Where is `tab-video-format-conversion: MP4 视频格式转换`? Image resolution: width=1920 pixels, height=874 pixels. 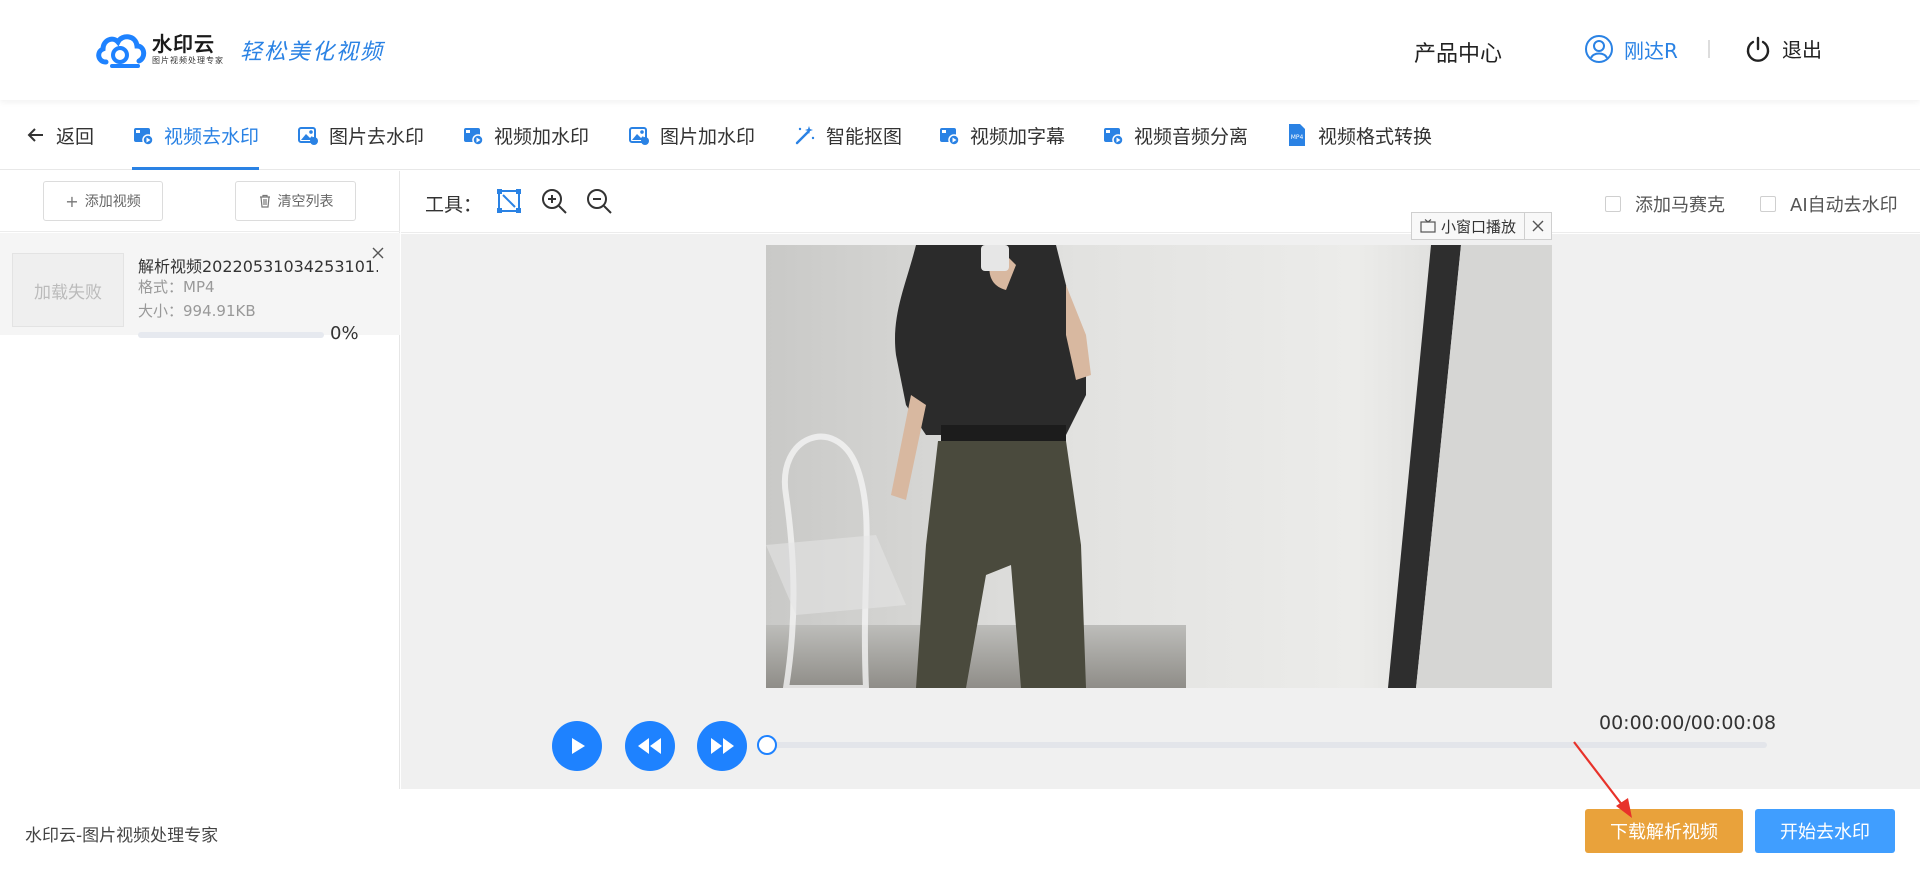 tab-video-format-conversion: MP4 视频格式转换 is located at coordinates (1359, 135).